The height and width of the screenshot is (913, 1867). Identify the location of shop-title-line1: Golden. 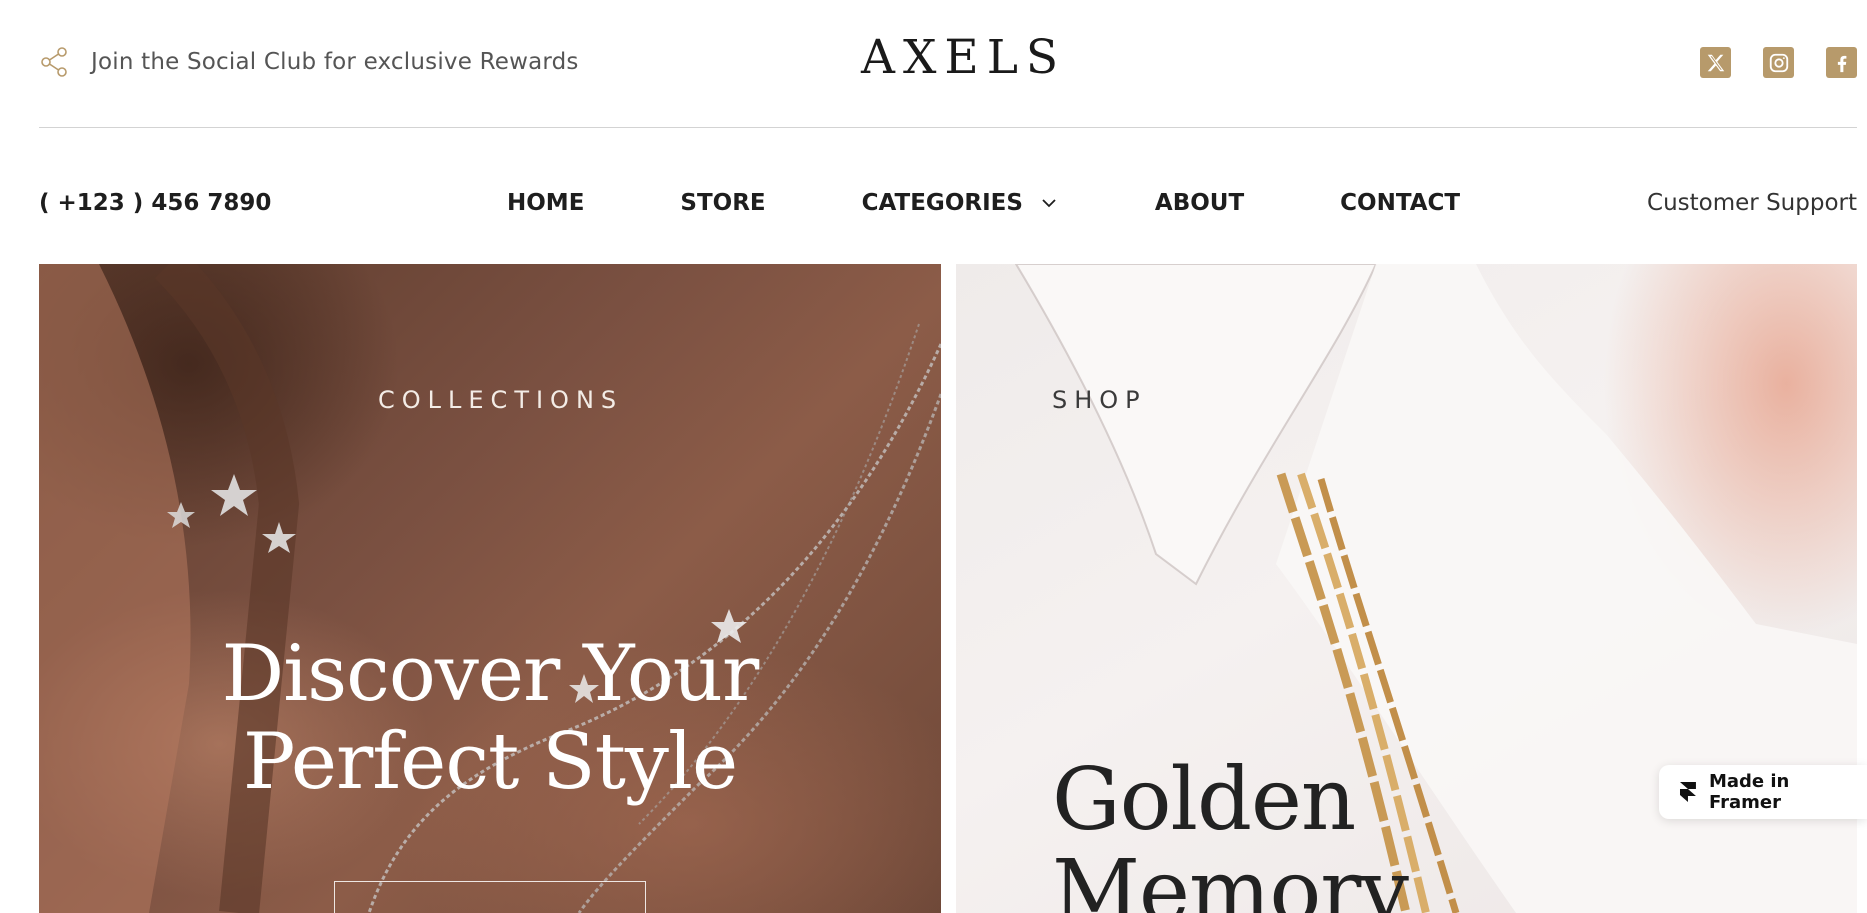
(1204, 800).